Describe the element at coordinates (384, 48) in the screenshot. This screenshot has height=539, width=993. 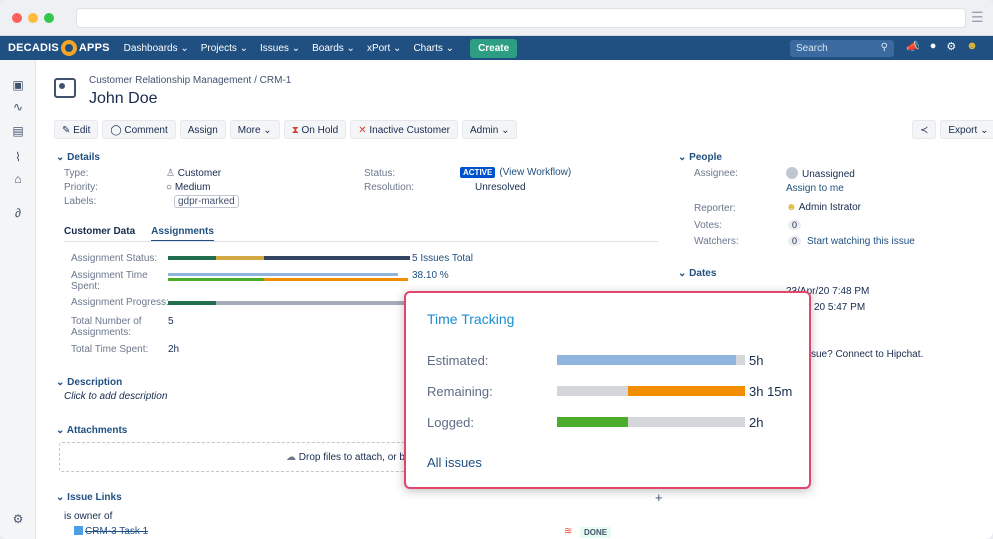
I see `nav-xport: xPort ⌄` at that location.